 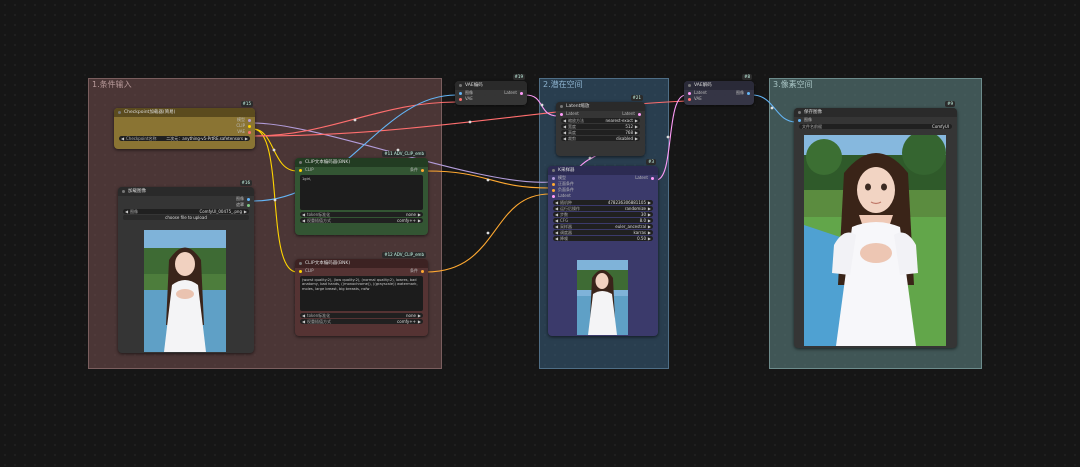 What do you see at coordinates (603, 202) in the screenshot?
I see `seed-number: ◀ 随机种 478236306881105 ▶` at bounding box center [603, 202].